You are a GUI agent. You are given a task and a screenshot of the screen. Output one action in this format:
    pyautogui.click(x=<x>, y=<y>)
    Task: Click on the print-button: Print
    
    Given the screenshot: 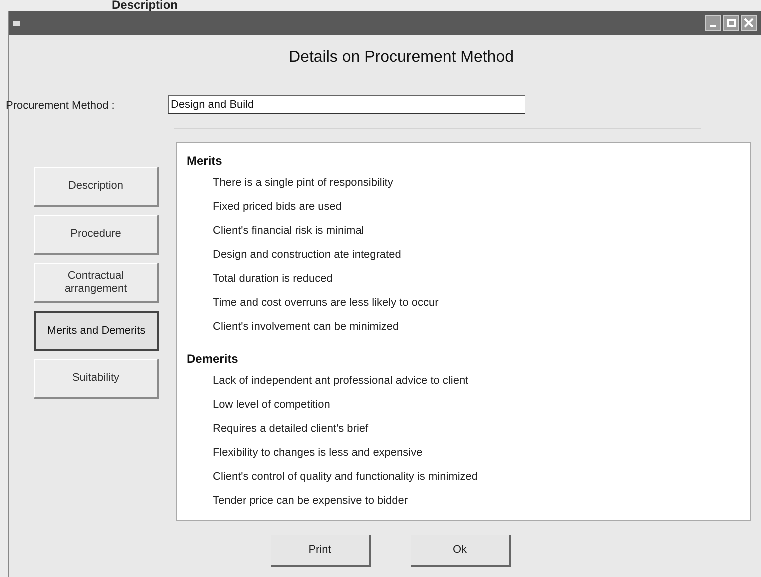 What is the action you would take?
    pyautogui.click(x=321, y=551)
    